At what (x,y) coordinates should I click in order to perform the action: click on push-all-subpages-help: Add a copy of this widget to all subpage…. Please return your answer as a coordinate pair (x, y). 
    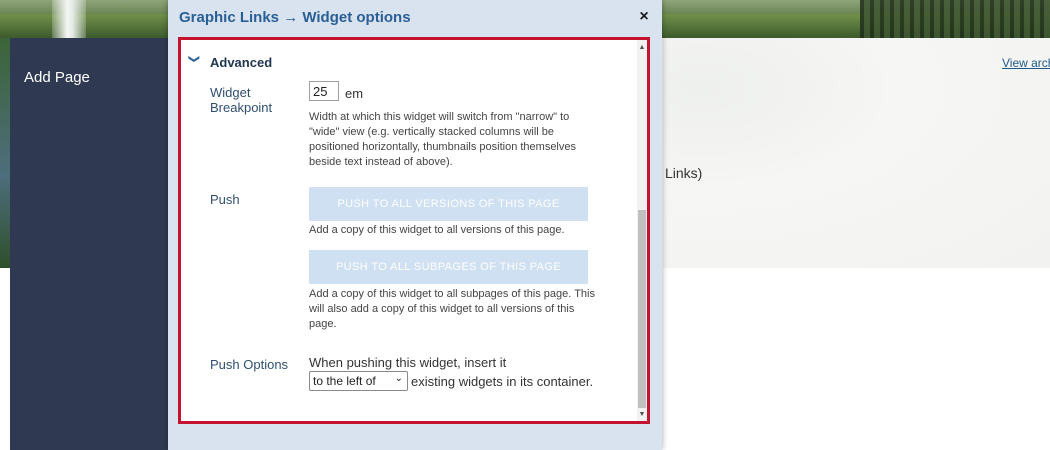
    Looking at the image, I should click on (452, 309).